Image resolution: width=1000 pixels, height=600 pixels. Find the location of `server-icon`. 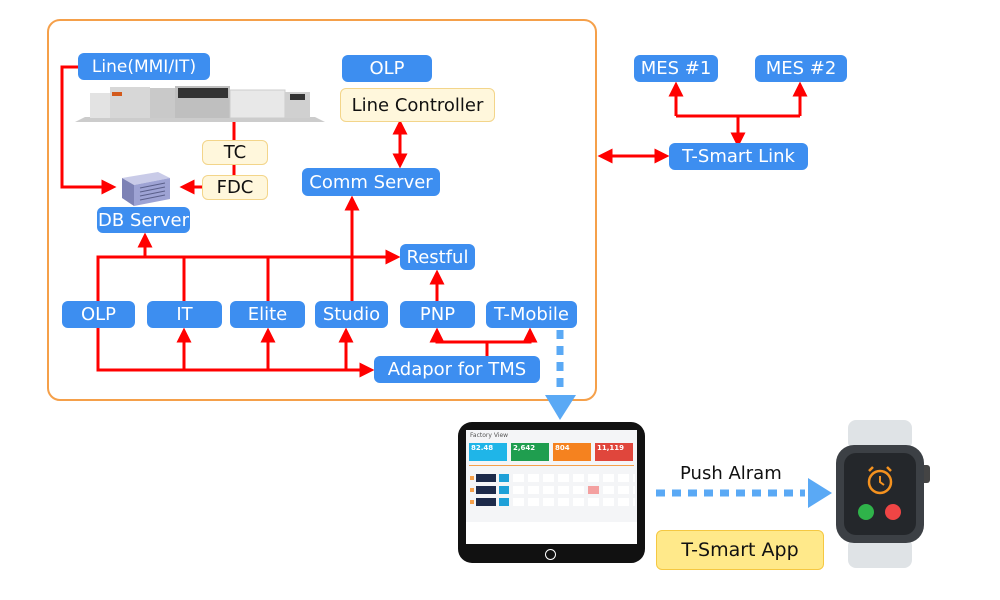

server-icon is located at coordinates (146, 189).